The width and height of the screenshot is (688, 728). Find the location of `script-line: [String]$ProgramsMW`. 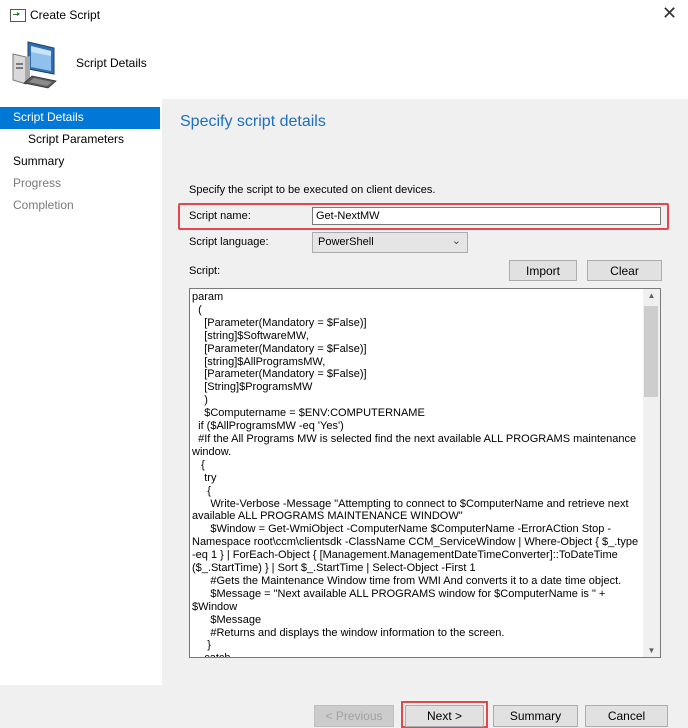

script-line: [String]$ProgramsMW is located at coordinates (252, 387).